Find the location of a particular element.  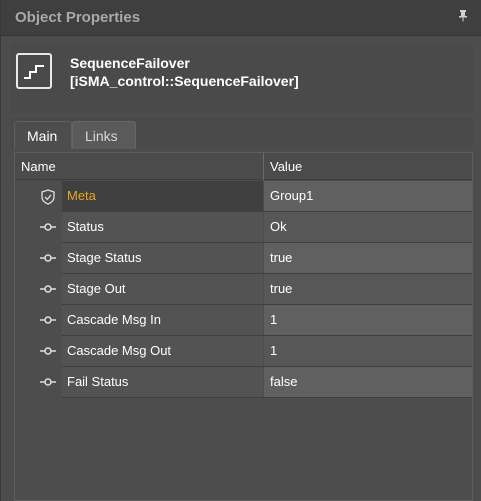

object-name: SequenceFailover is located at coordinates (130, 63).